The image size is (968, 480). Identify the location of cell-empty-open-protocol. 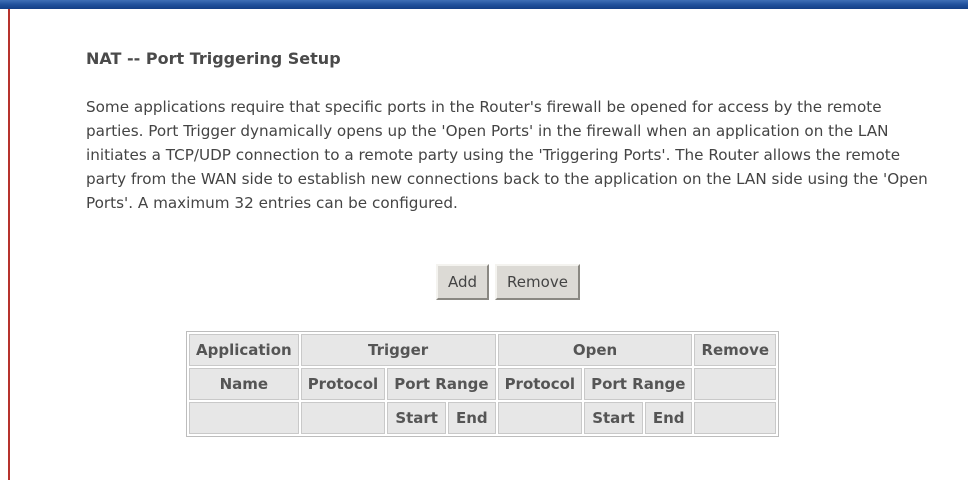
(540, 418).